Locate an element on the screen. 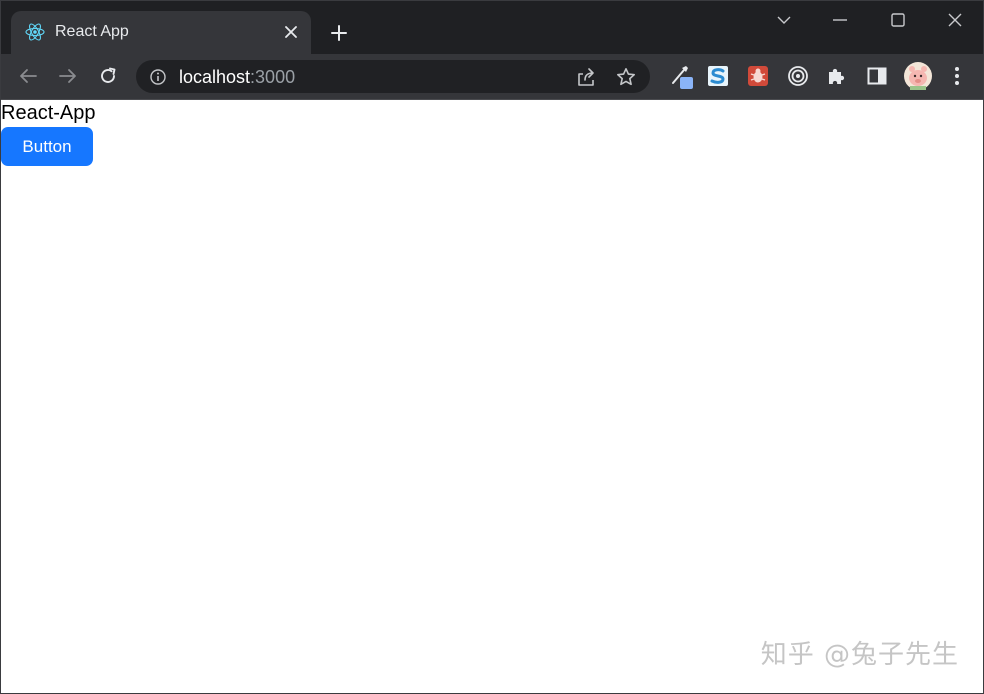 The image size is (984, 694). s-extension-icon is located at coordinates (718, 76).